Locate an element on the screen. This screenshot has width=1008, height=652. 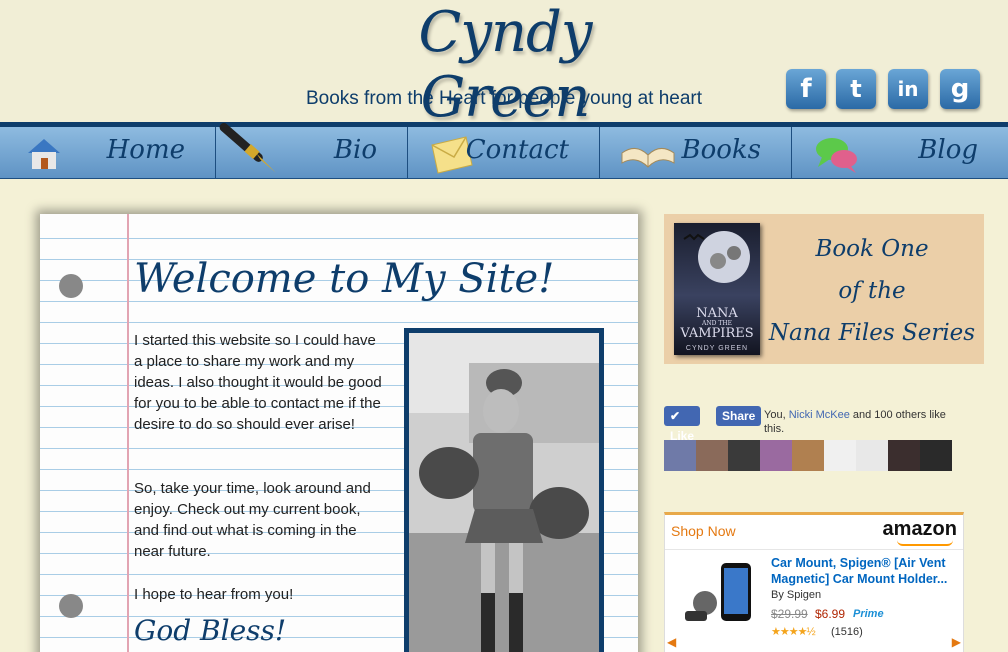
google-icon: g is located at coordinates (960, 89).